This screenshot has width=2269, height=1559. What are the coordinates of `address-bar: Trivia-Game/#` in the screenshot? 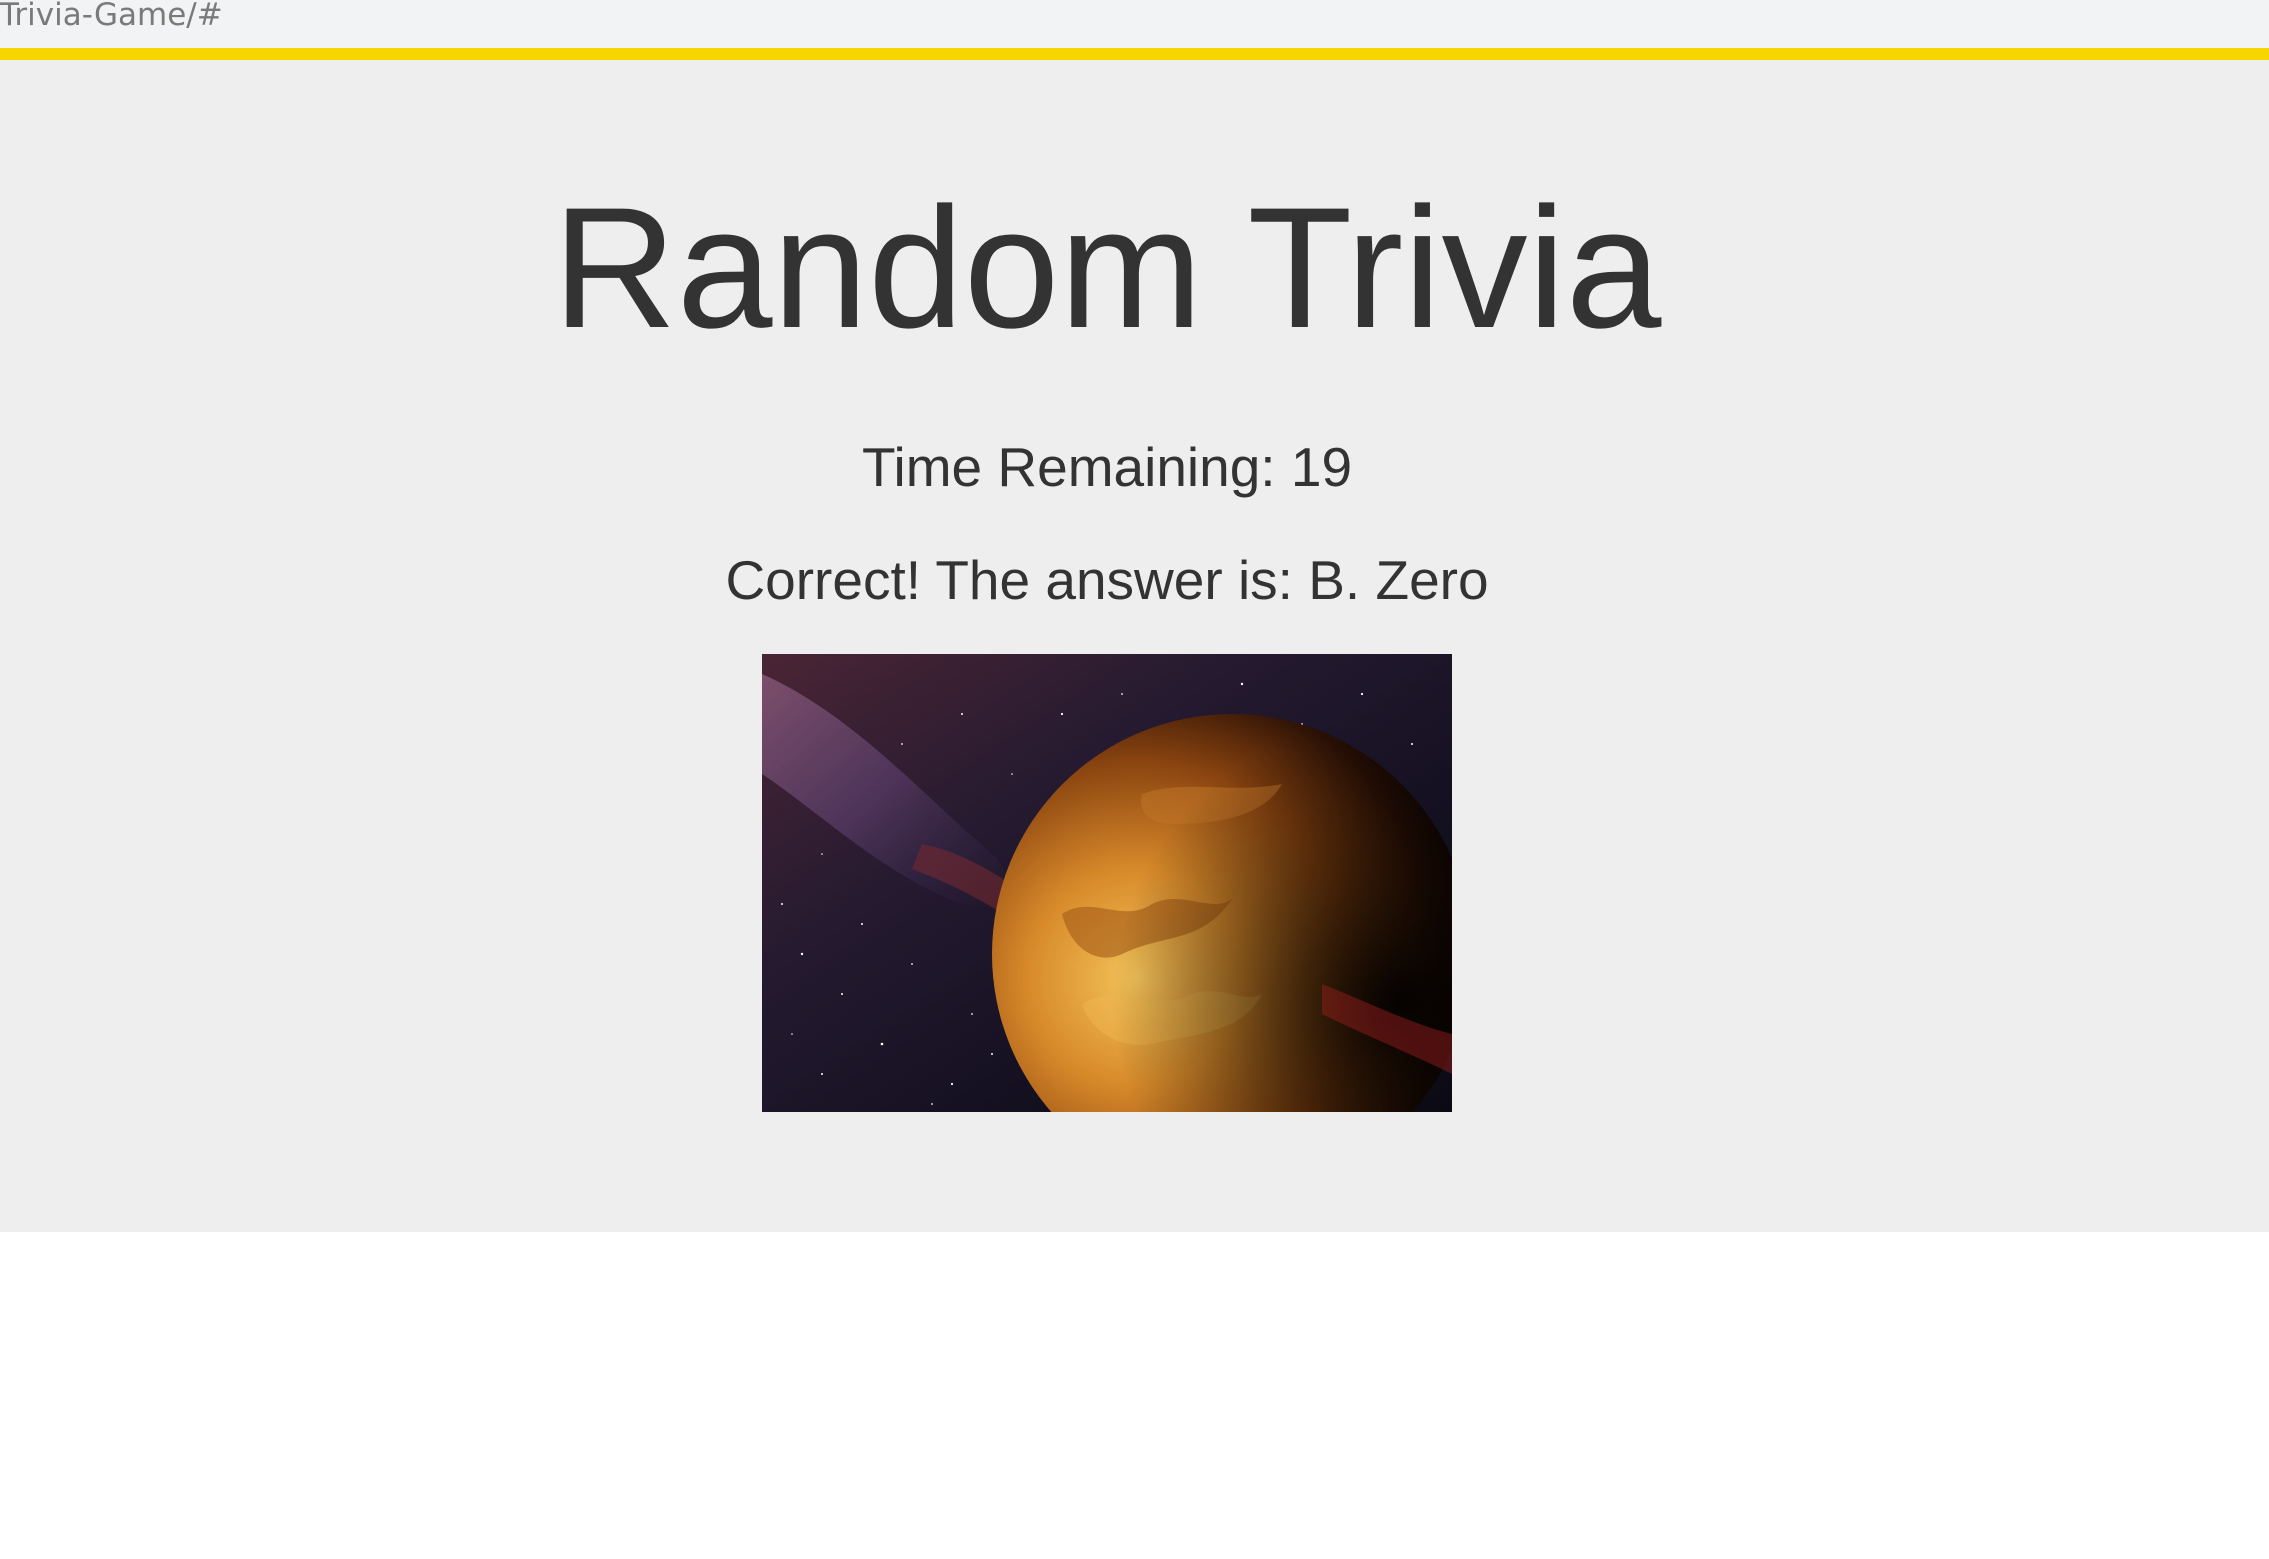 It's located at (1134, 24).